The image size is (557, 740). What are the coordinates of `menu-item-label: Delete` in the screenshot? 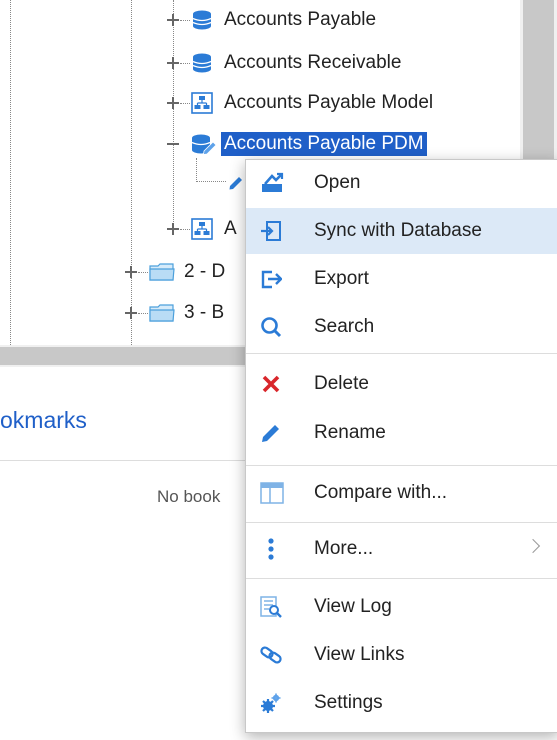 It's located at (341, 383).